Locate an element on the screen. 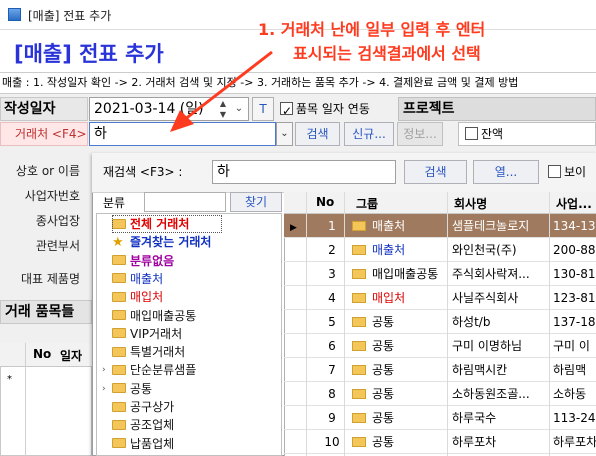  category-filter-input is located at coordinates (185, 202).